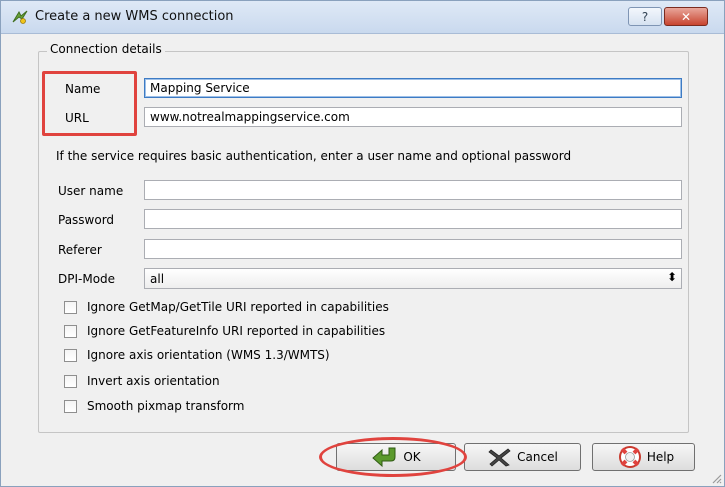 Image resolution: width=725 pixels, height=487 pixels. I want to click on referer-label: Referer, so click(80, 250).